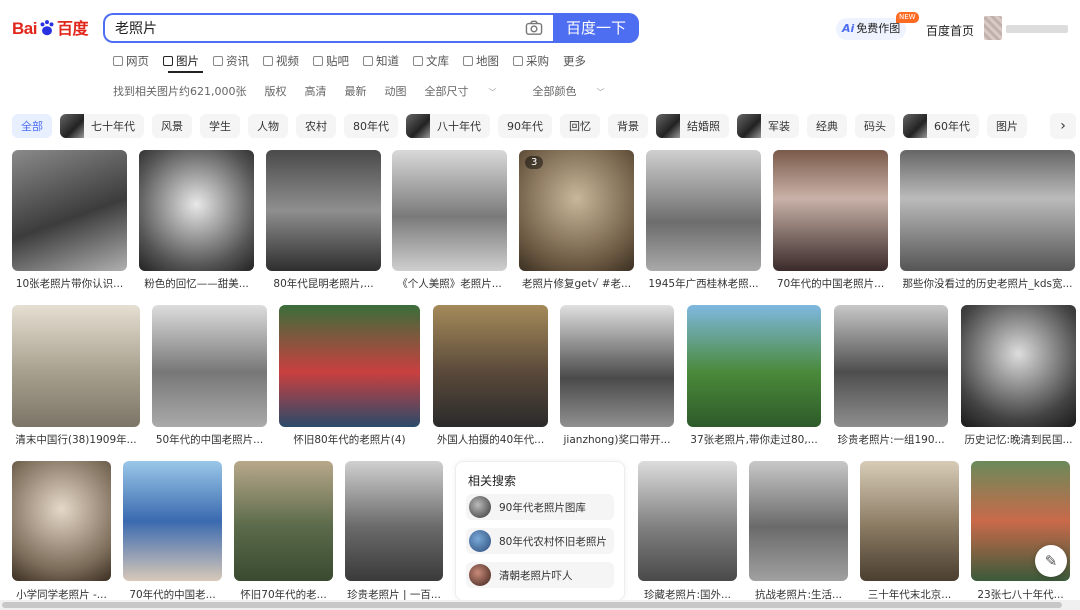  I want to click on category-chip: 军装, so click(768, 126).